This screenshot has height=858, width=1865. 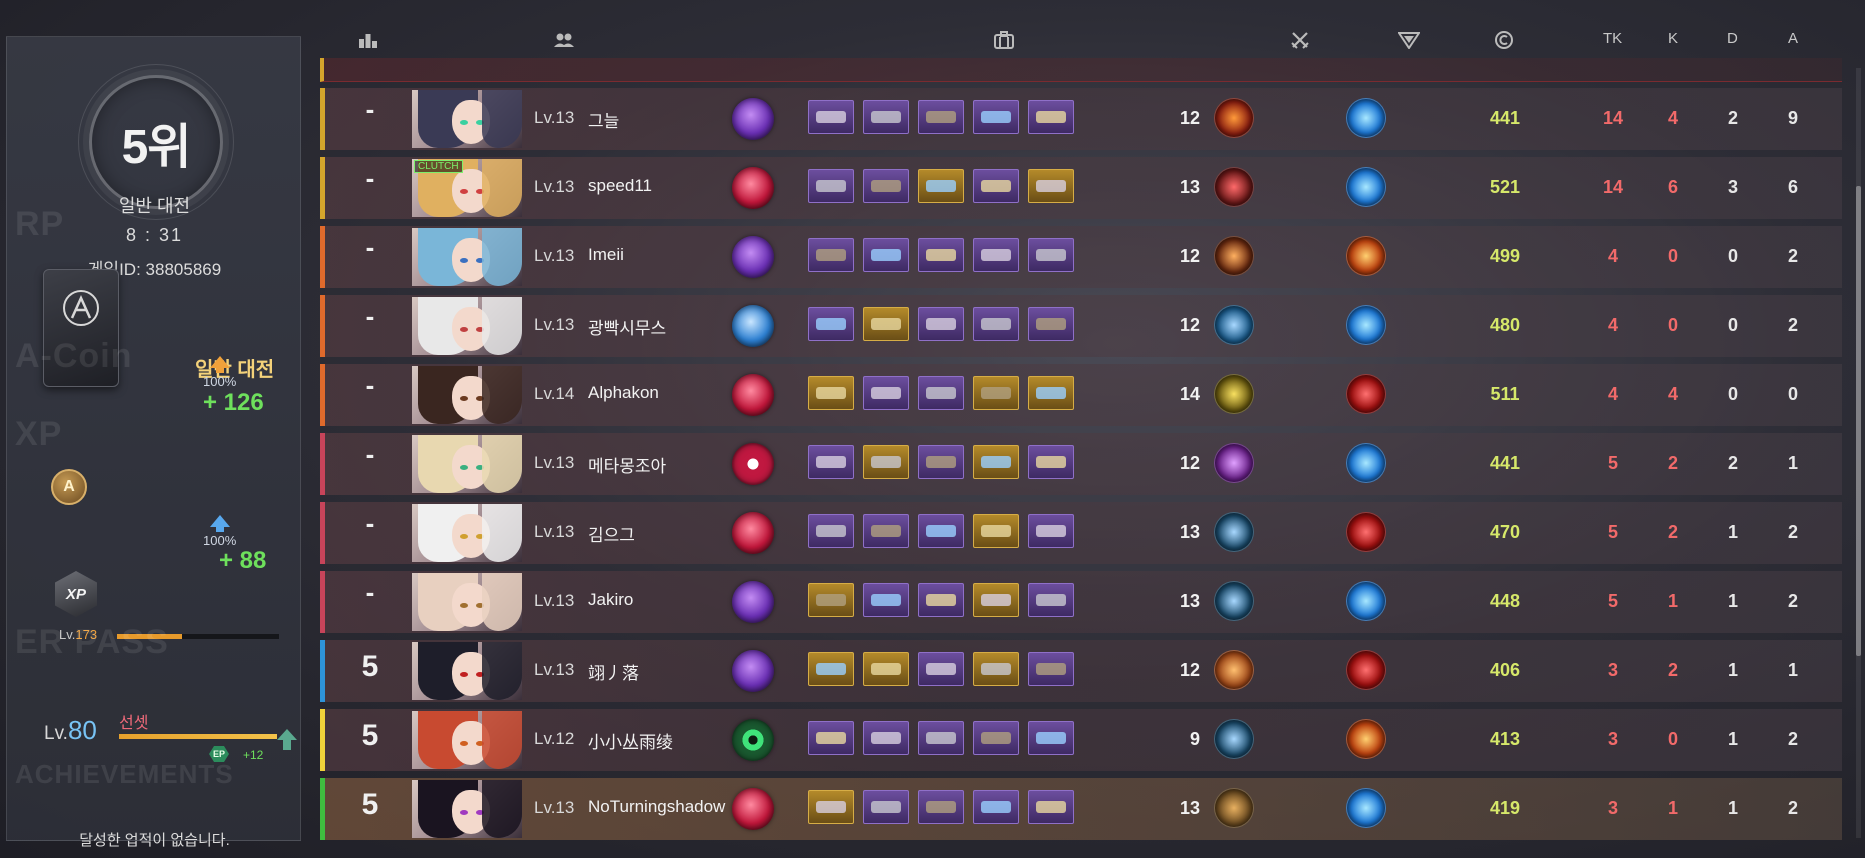 What do you see at coordinates (620, 186) in the screenshot?
I see `player-name: speed11` at bounding box center [620, 186].